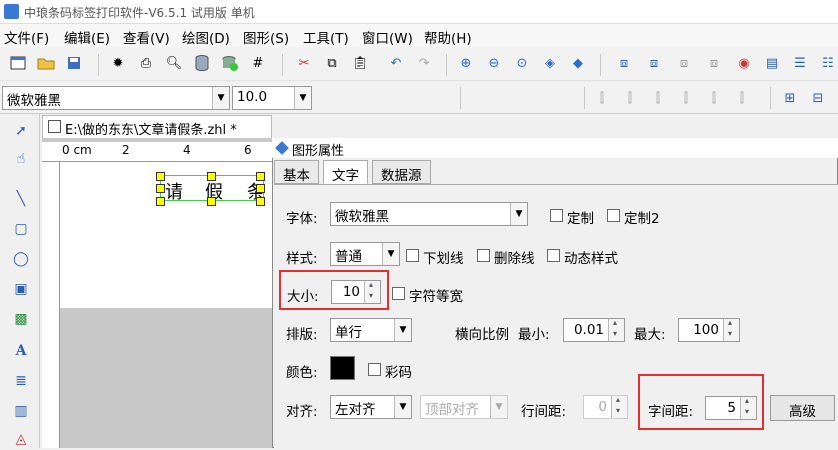  What do you see at coordinates (74, 63) in the screenshot?
I see `save-icon` at bounding box center [74, 63].